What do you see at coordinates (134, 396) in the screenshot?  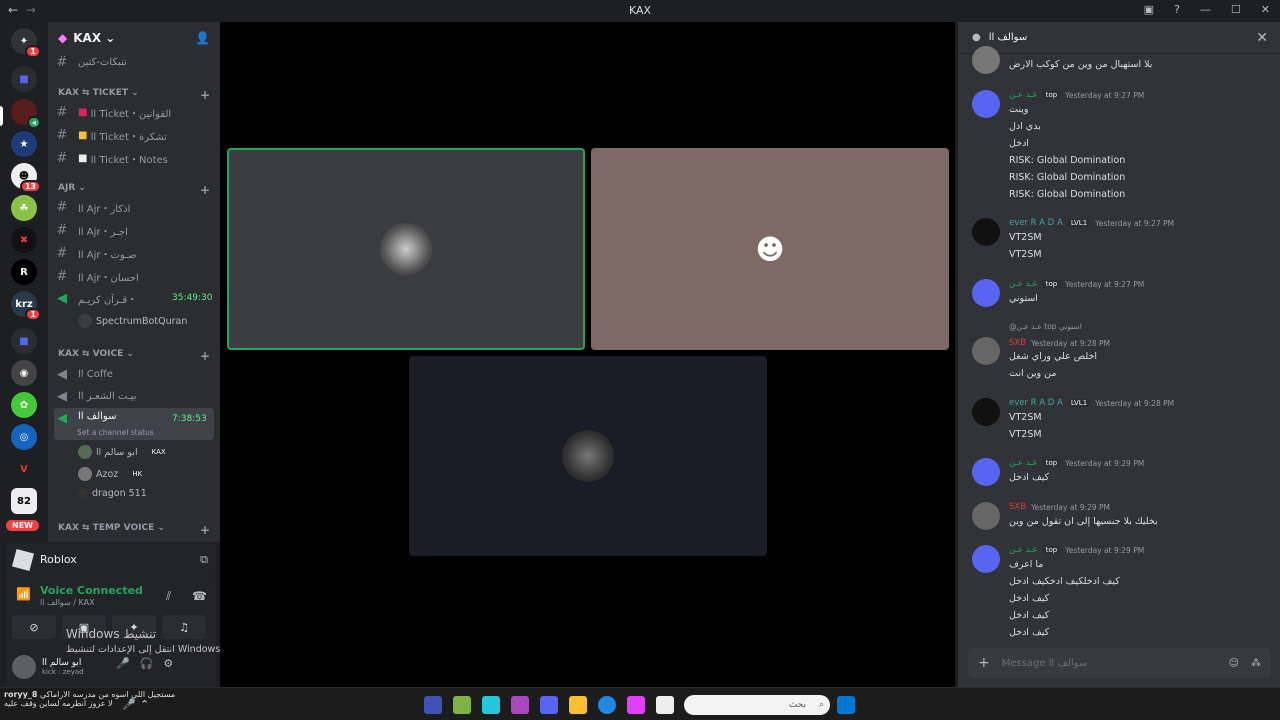 I see `voice-channel: ◀ بيـت الشعـر اا` at bounding box center [134, 396].